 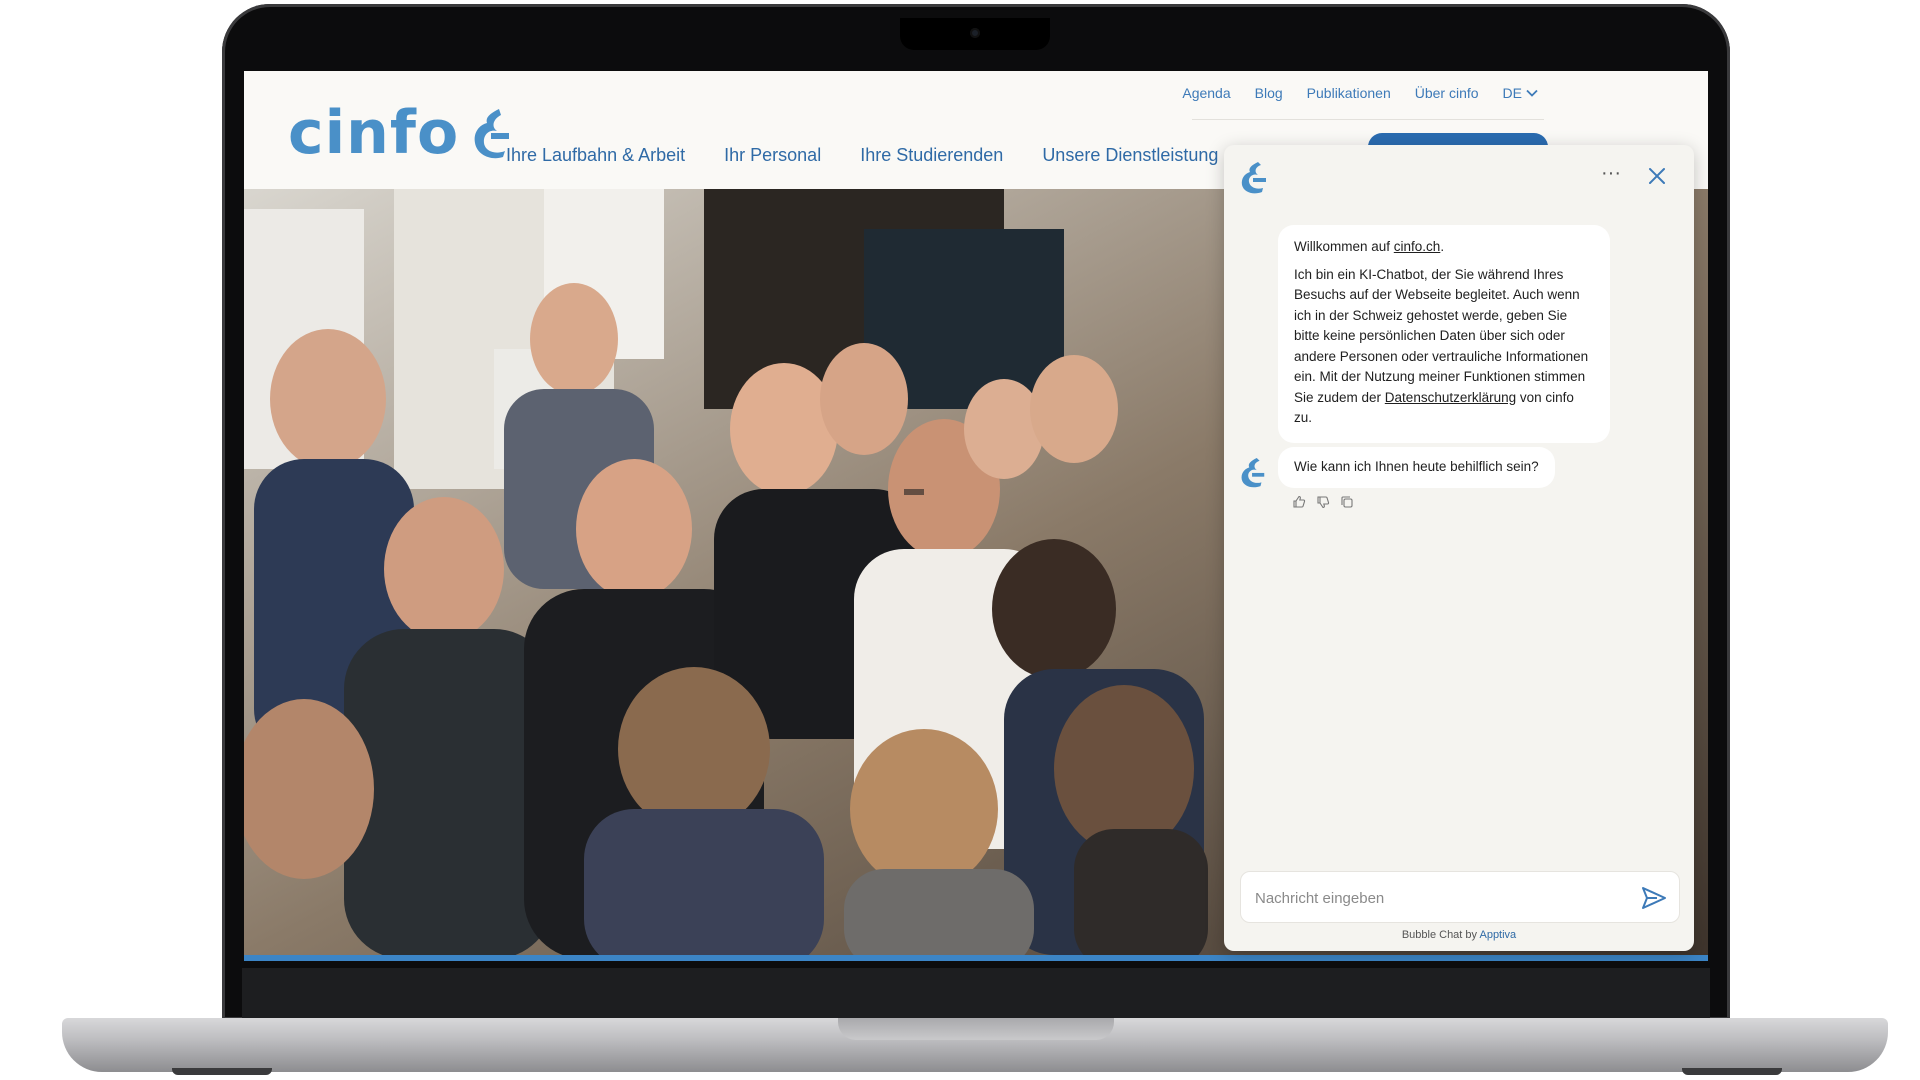 What do you see at coordinates (1269, 93) in the screenshot?
I see `topnav-blog: Blog` at bounding box center [1269, 93].